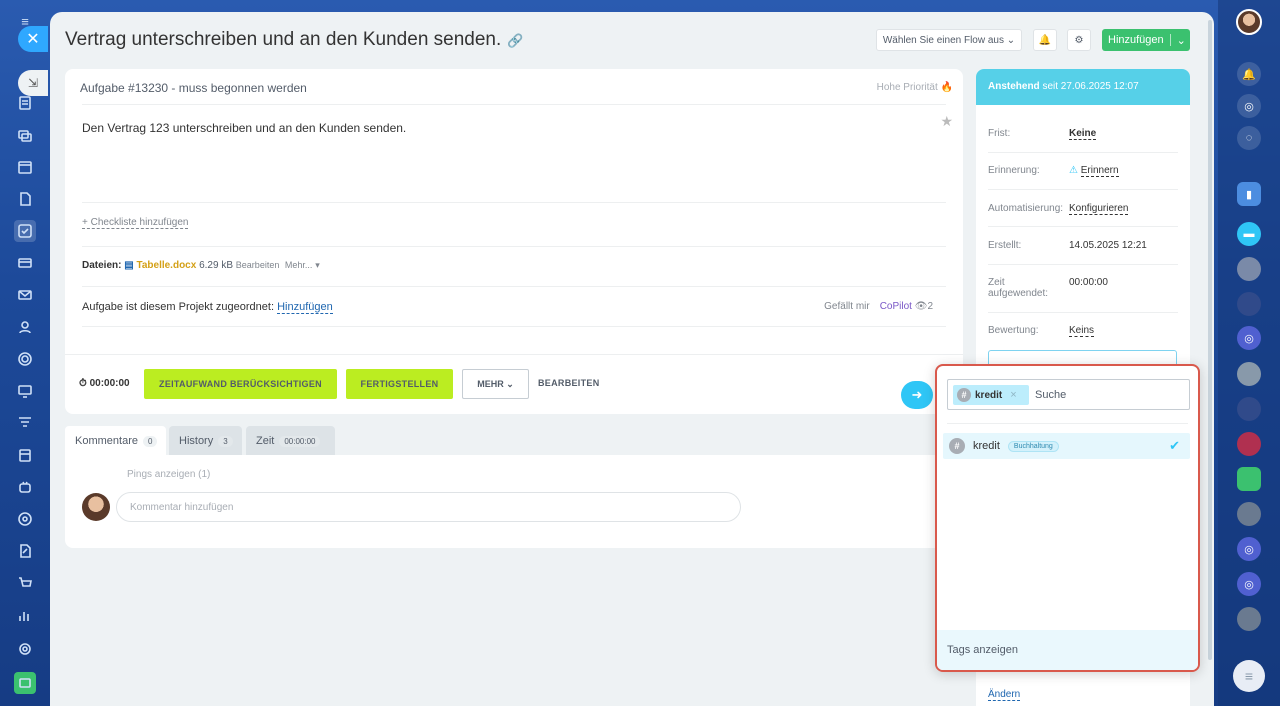 The width and height of the screenshot is (1280, 706). Describe the element at coordinates (1099, 171) in the screenshot. I see `reminder-link: Erinnern` at that location.